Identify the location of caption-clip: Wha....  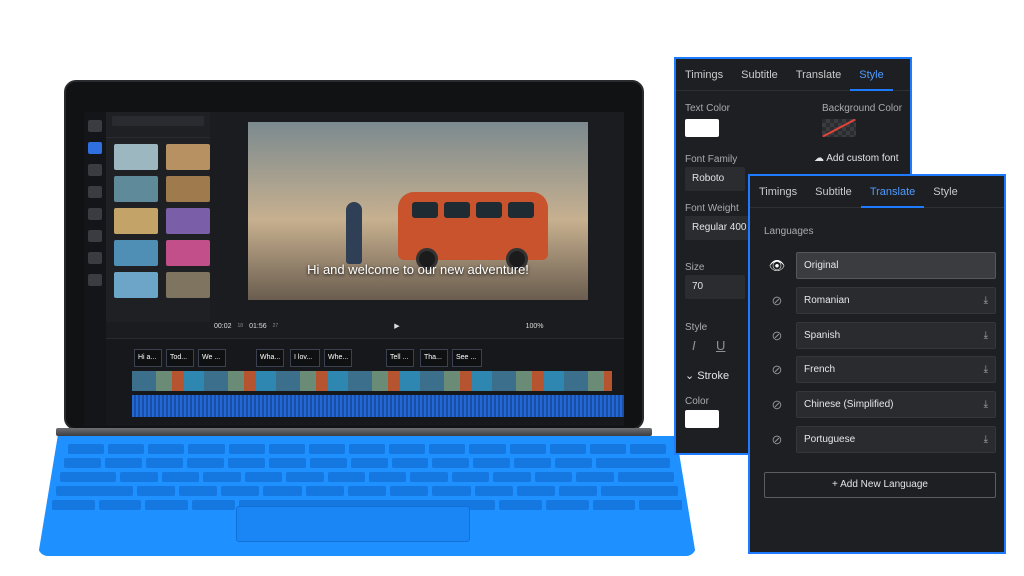
(270, 358).